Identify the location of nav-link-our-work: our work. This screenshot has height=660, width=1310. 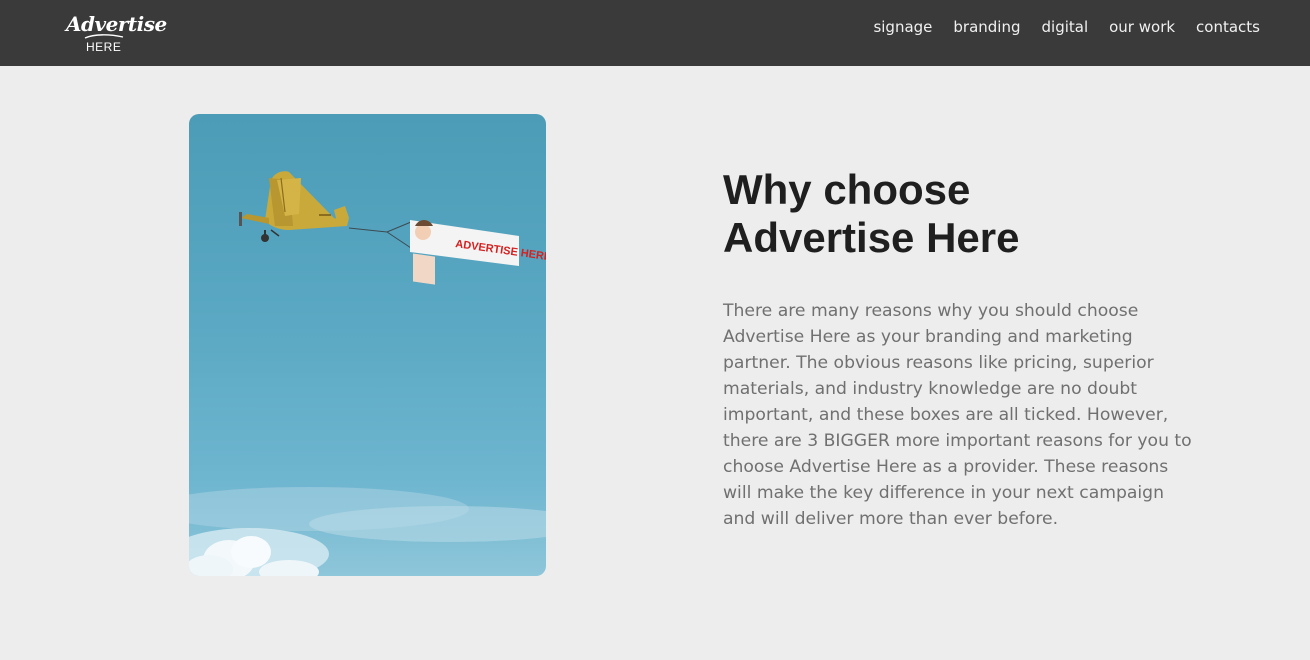
(1142, 27).